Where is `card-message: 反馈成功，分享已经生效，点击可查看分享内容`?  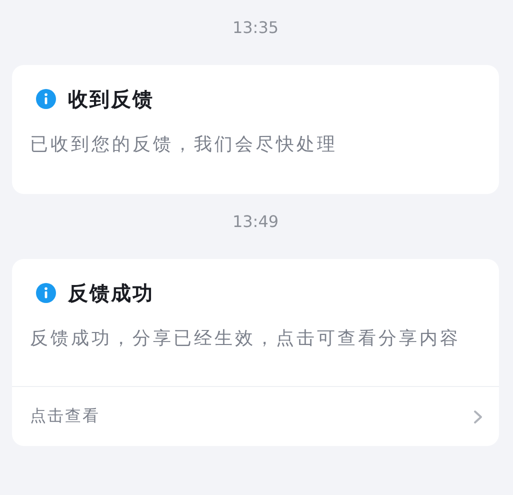 card-message: 反馈成功，分享已经生效，点击可查看分享内容 is located at coordinates (245, 339).